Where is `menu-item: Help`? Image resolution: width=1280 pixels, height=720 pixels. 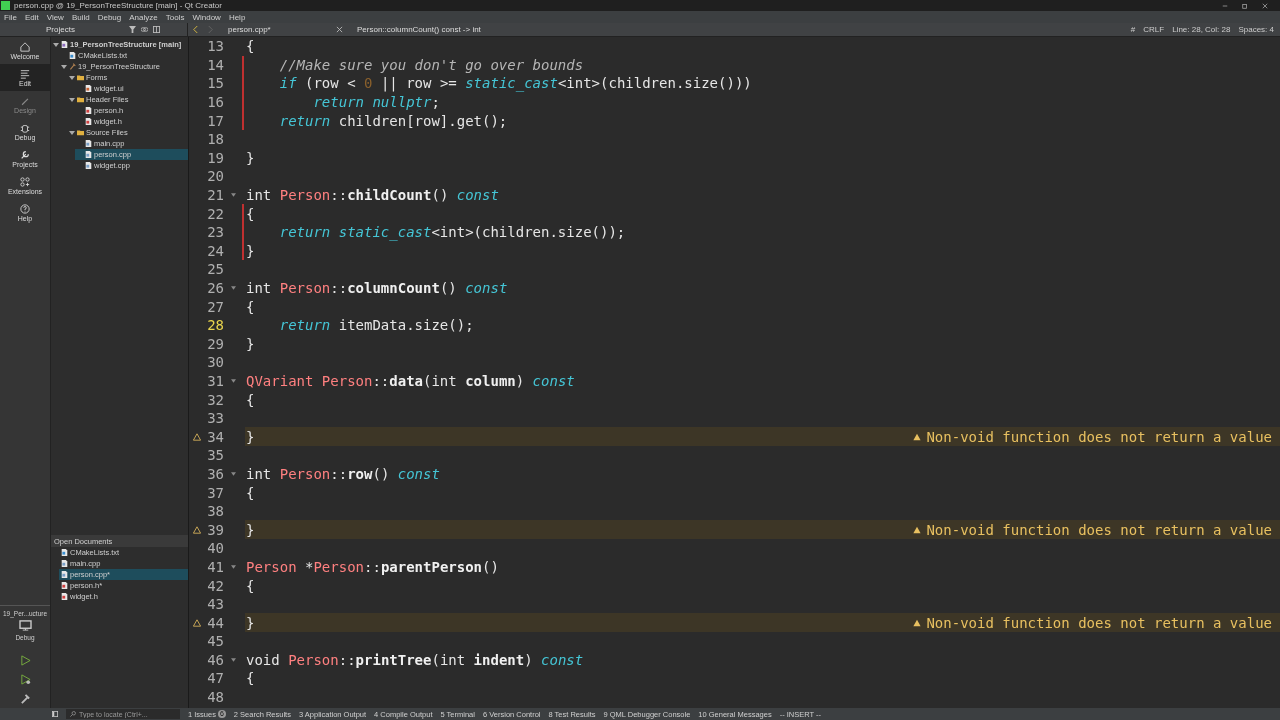
menu-item: Help is located at coordinates (237, 17).